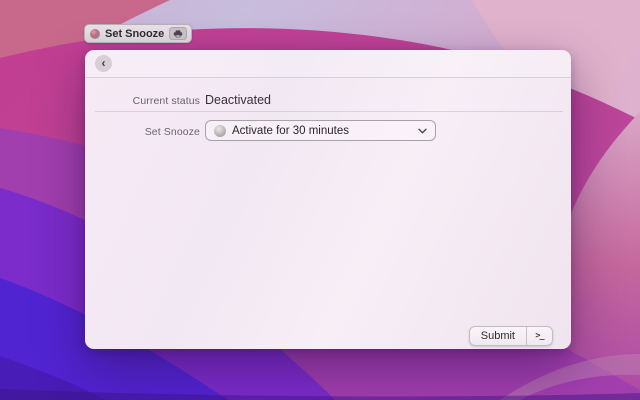 The width and height of the screenshot is (640, 400). I want to click on snooze-select: Activate for 30 minutes, so click(320, 130).